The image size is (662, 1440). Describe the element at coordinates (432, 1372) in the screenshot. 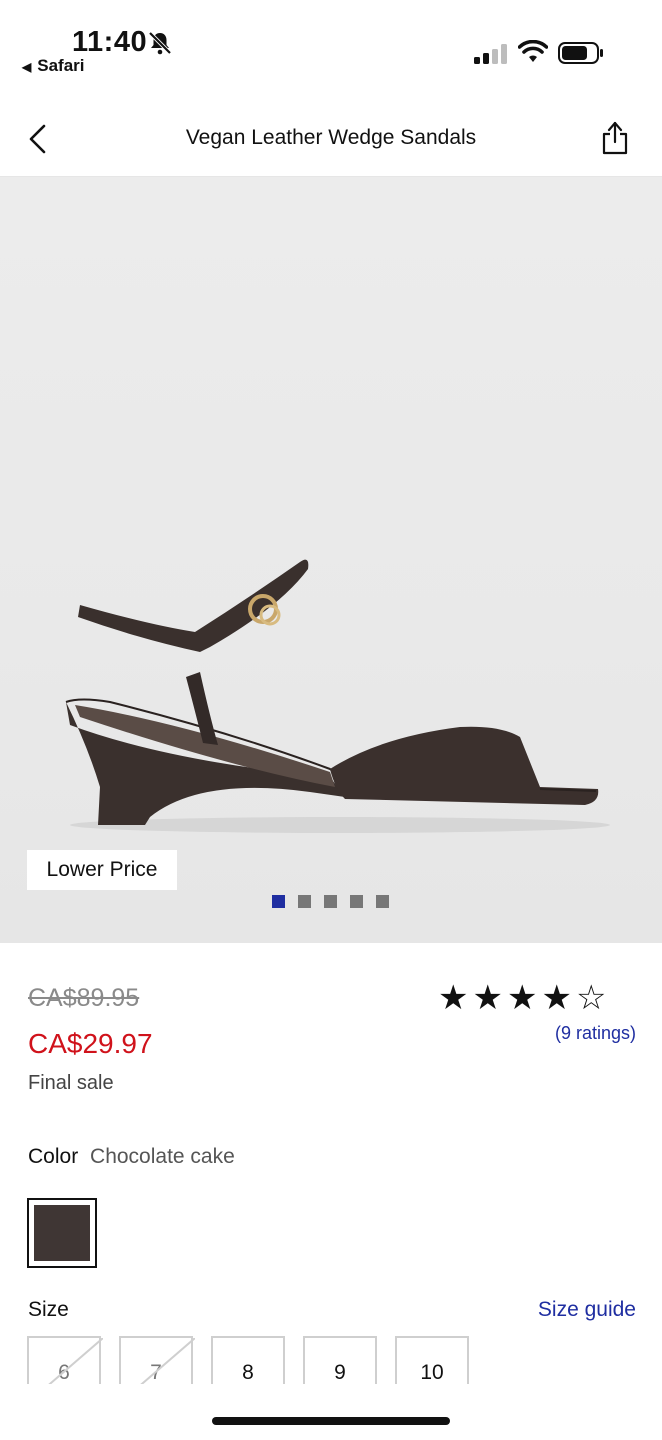

I see `size-option-label: 10` at that location.